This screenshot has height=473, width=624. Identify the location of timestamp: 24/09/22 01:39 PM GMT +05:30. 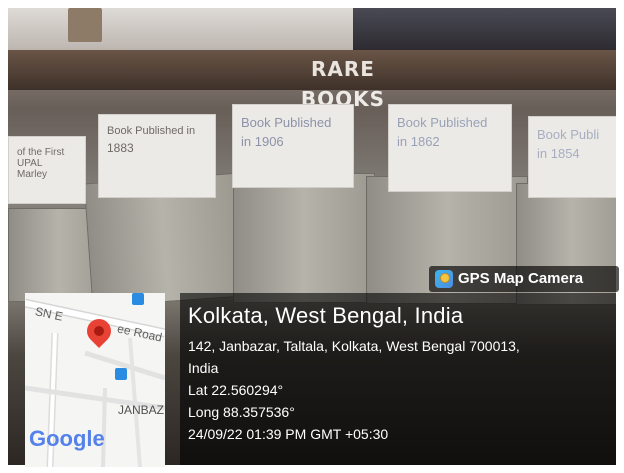
(288, 434).